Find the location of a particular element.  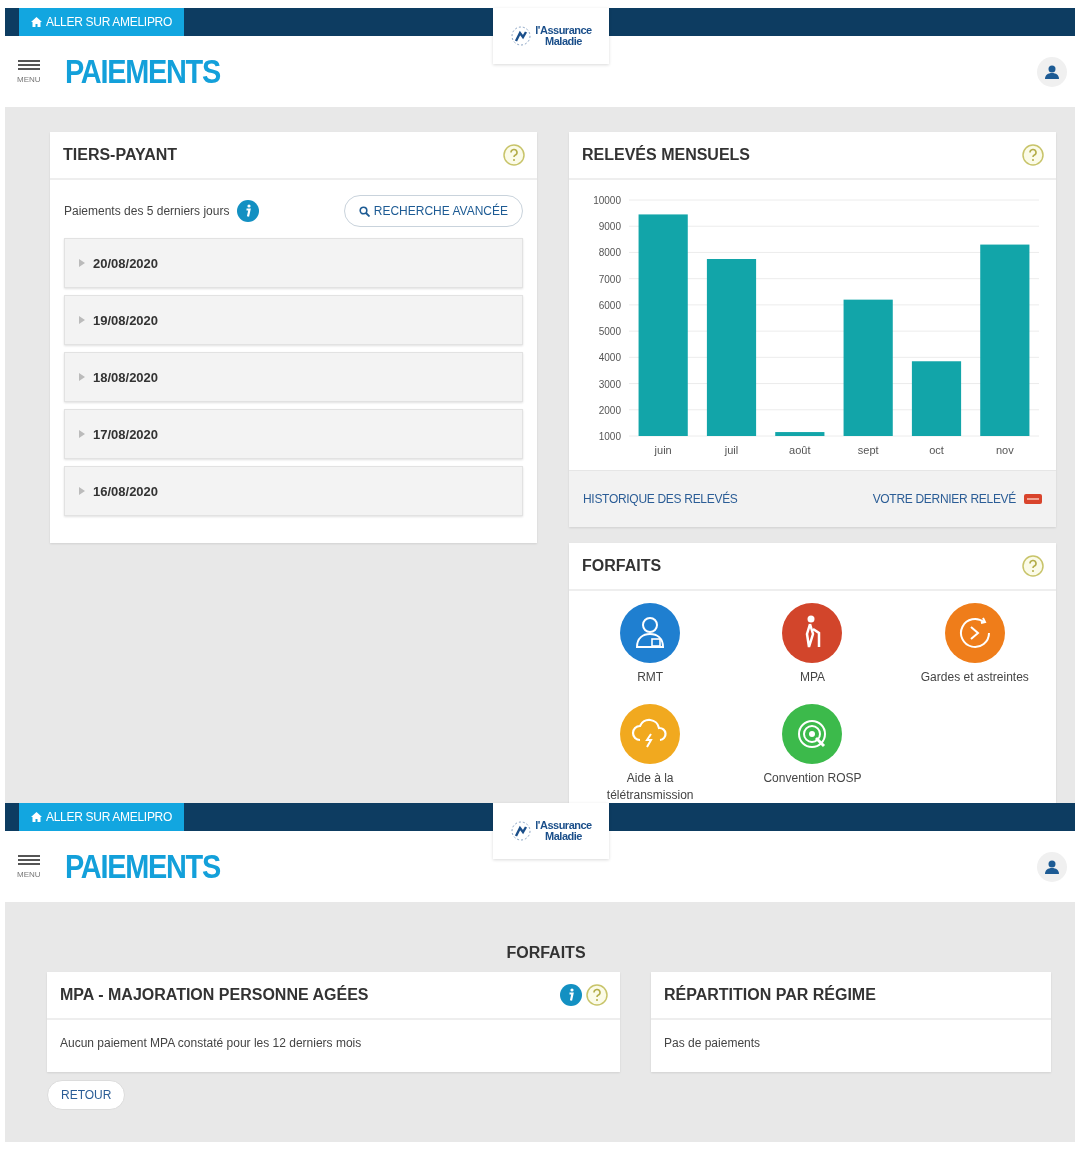

date-accordion-row: 16/08/2020 is located at coordinates (293, 491).